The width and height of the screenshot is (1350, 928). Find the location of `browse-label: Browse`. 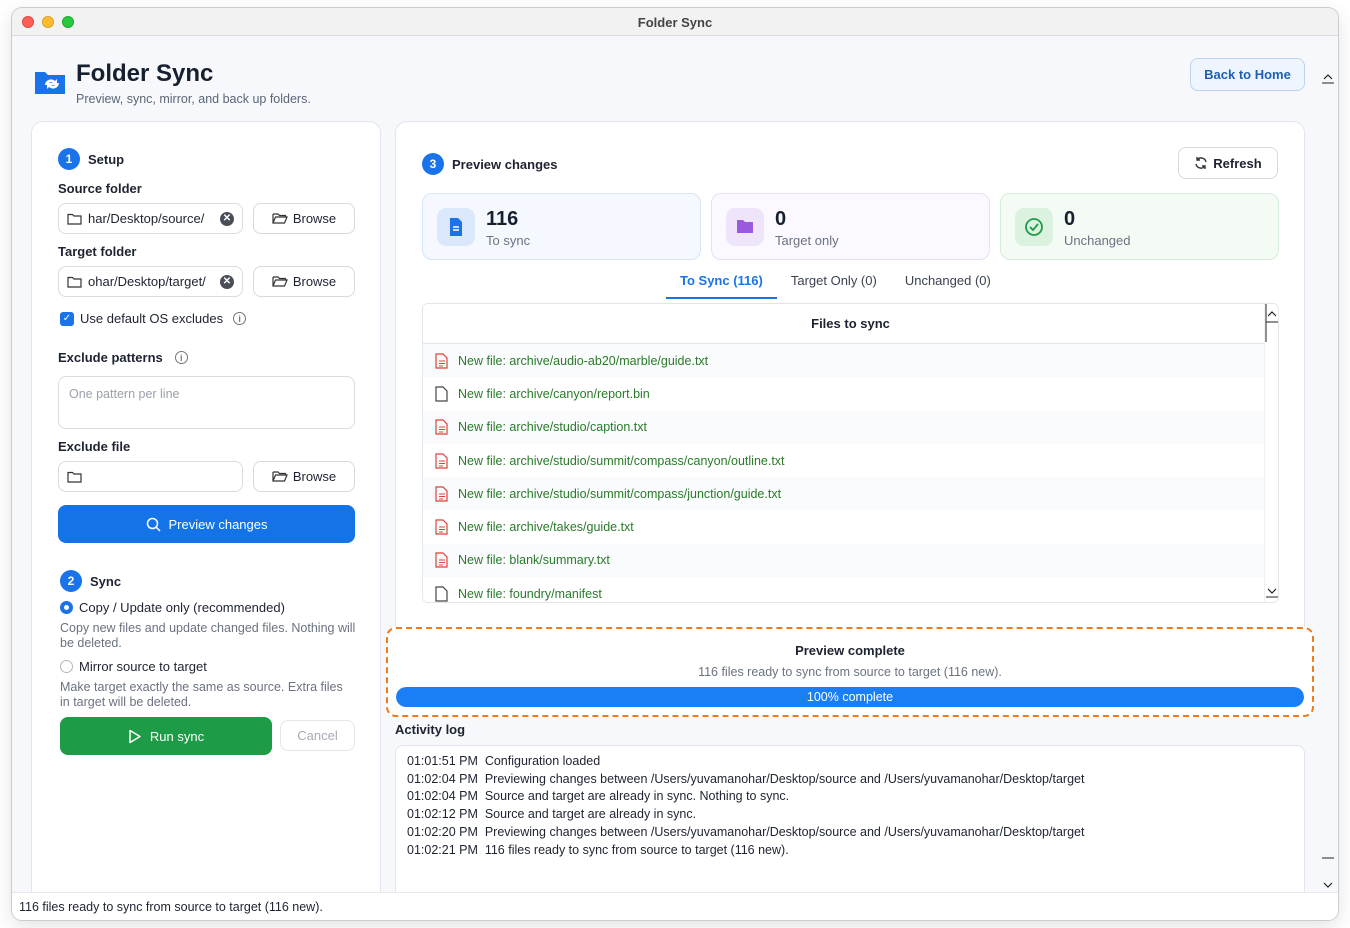

browse-label: Browse is located at coordinates (314, 218).